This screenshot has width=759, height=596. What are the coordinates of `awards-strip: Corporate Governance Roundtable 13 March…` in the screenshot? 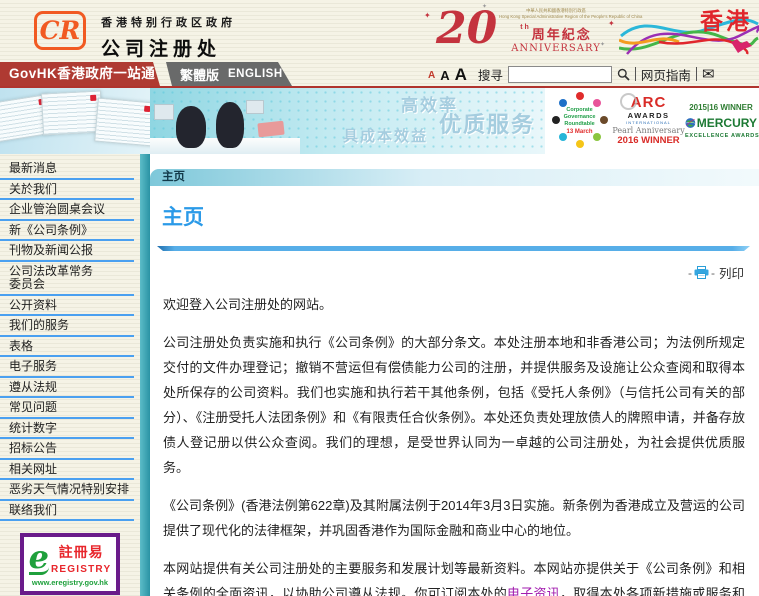 It's located at (652, 121).